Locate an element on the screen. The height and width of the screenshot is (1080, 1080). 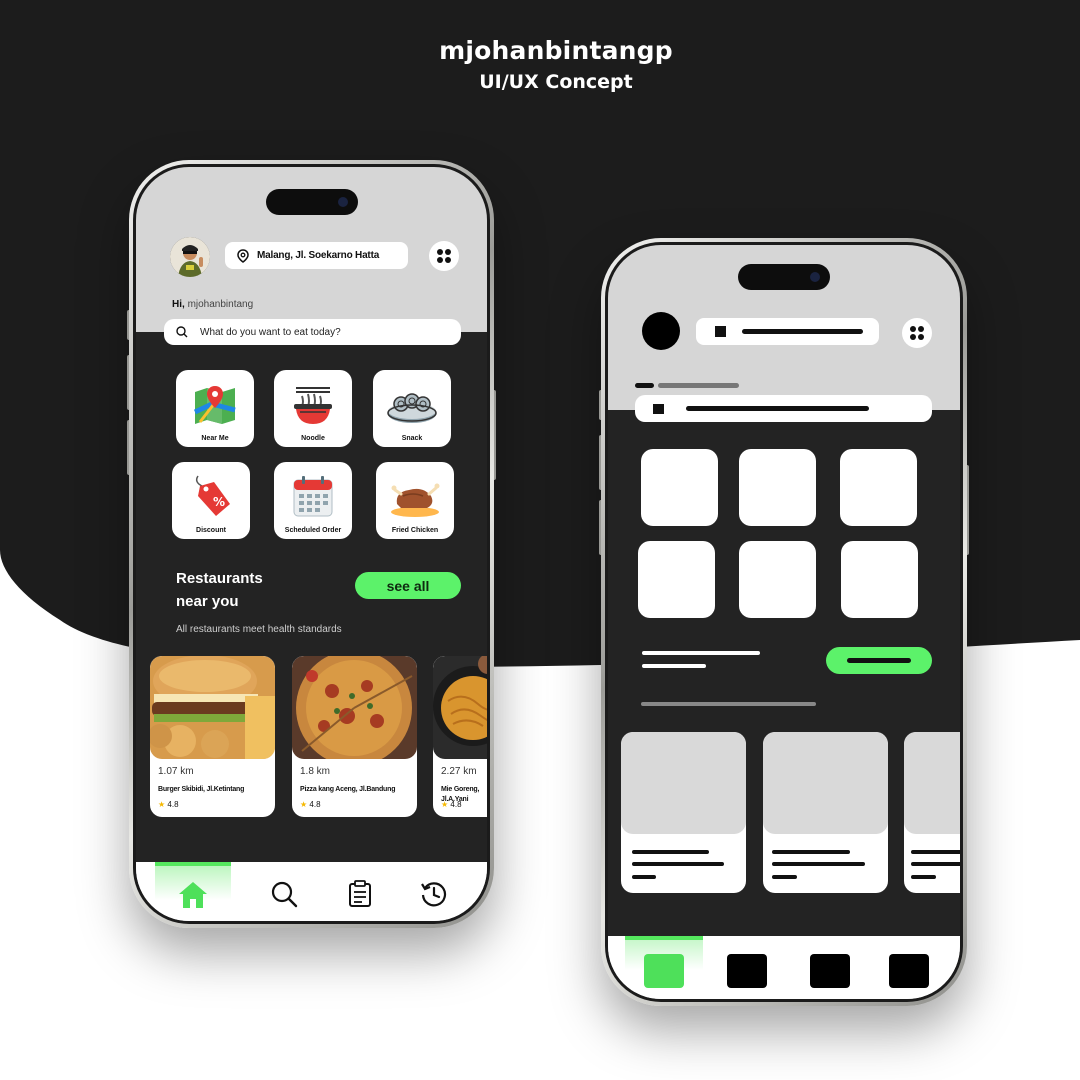
greeting: Hi, mjohanbintang is located at coordinates (212, 304).